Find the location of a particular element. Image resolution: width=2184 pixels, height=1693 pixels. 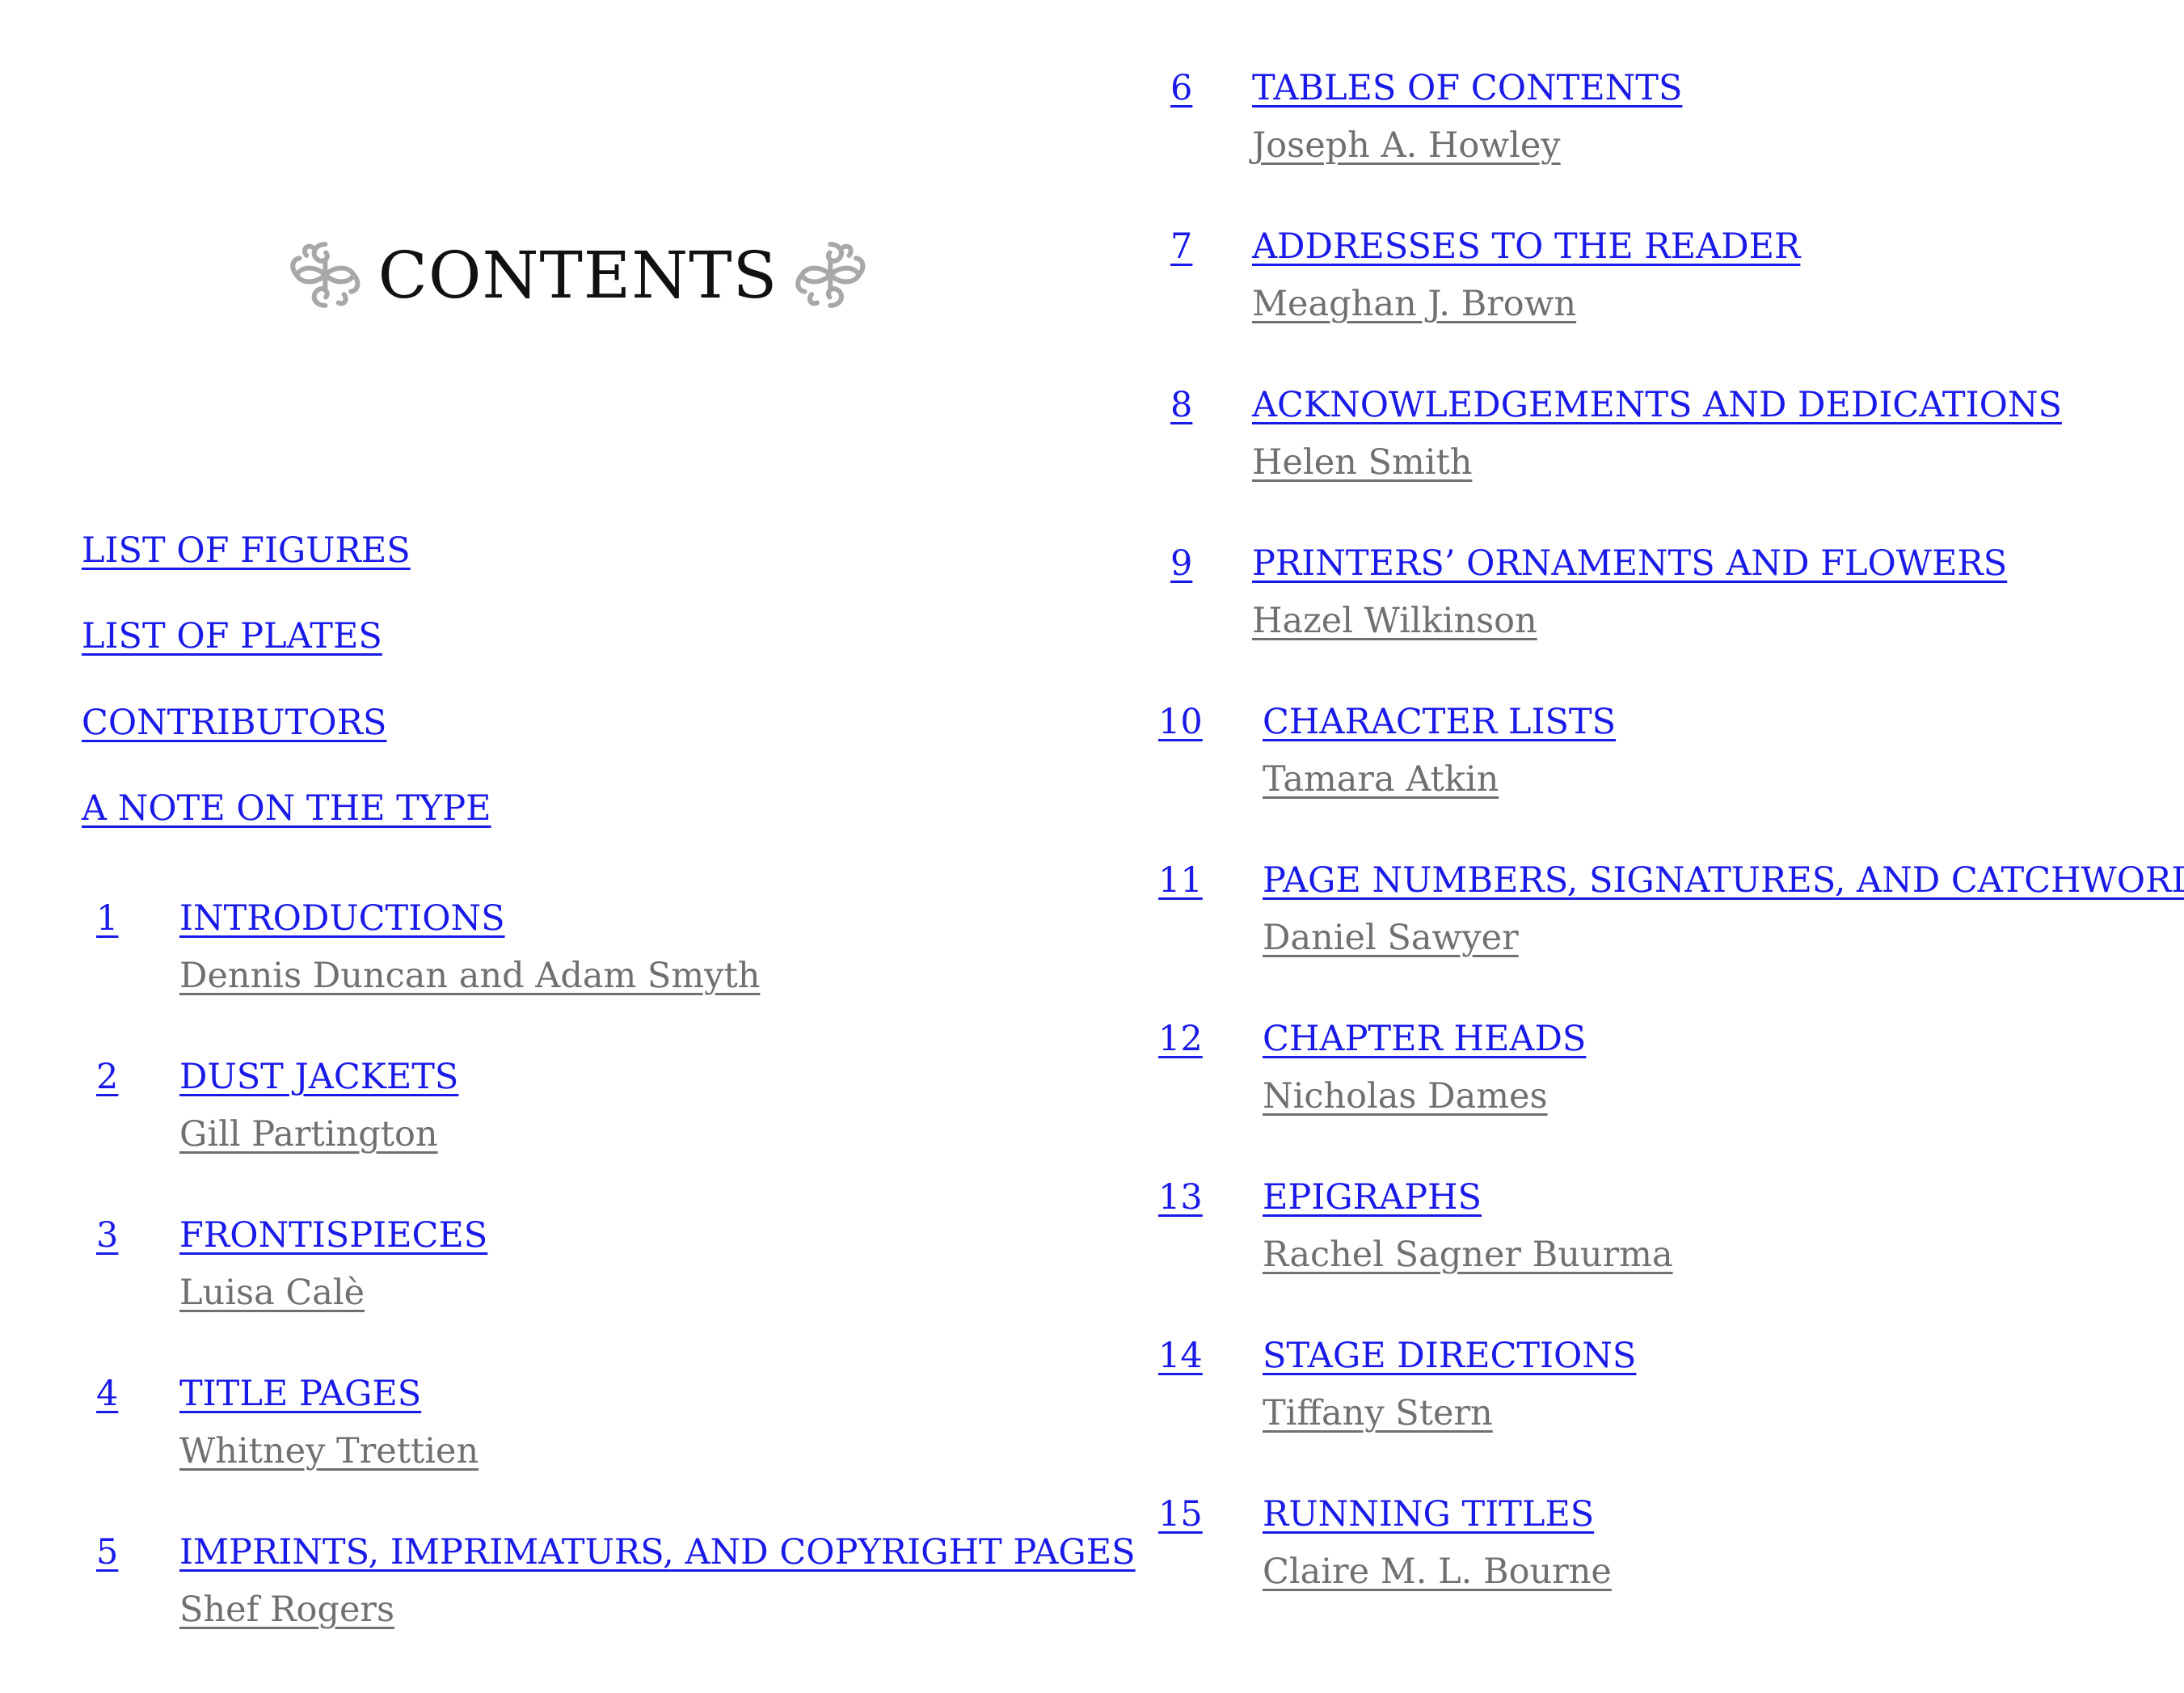

chapter-entry: 4 TITLE PAGES Whitney Trettien is located at coordinates (557, 1425).